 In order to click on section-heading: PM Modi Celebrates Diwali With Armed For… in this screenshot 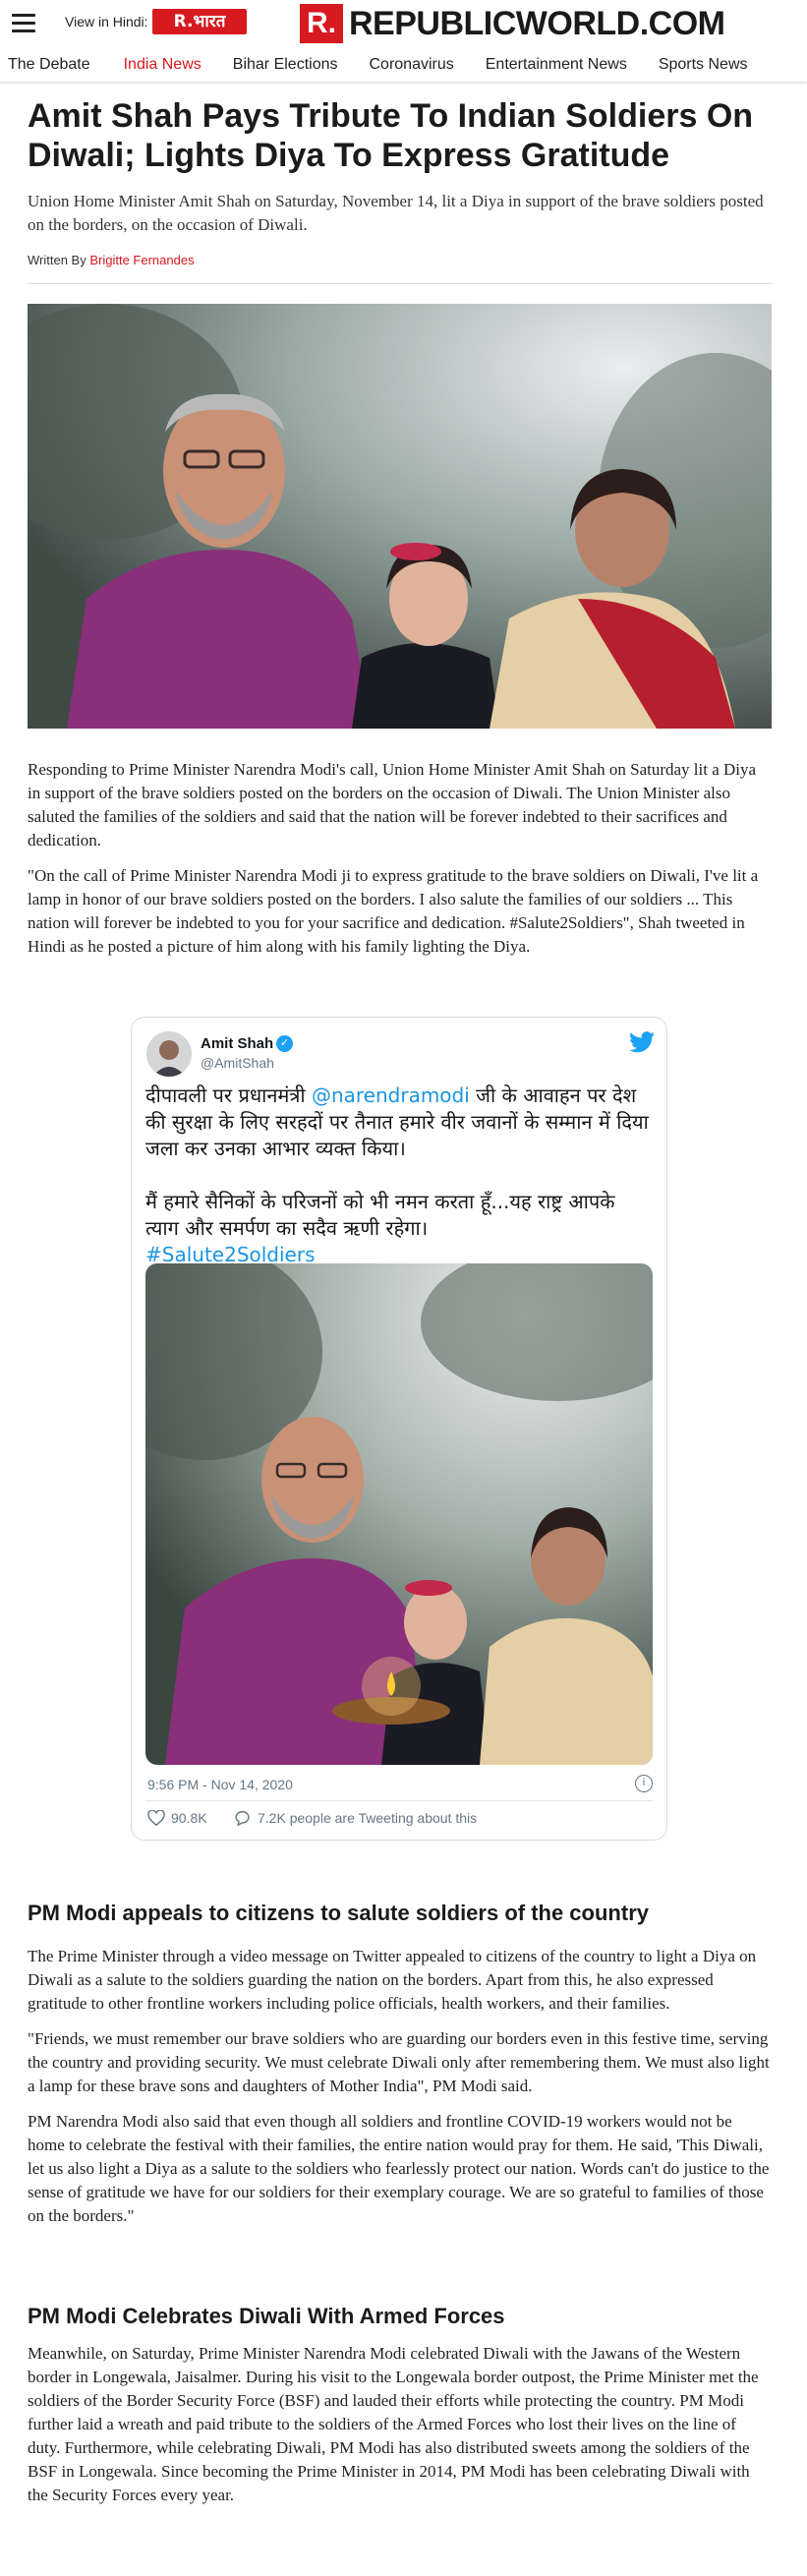, I will do `click(266, 2316)`.